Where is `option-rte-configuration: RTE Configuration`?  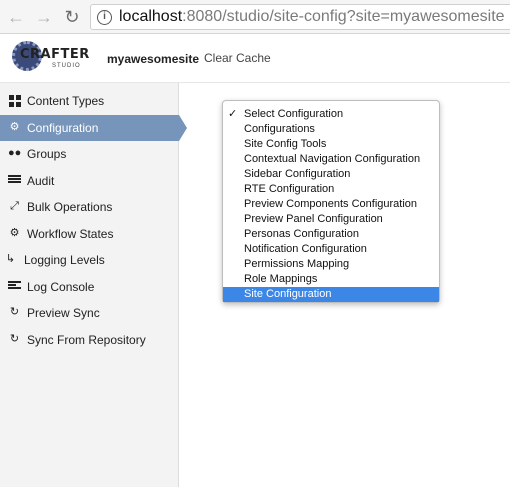 option-rte-configuration: RTE Configuration is located at coordinates (331, 189).